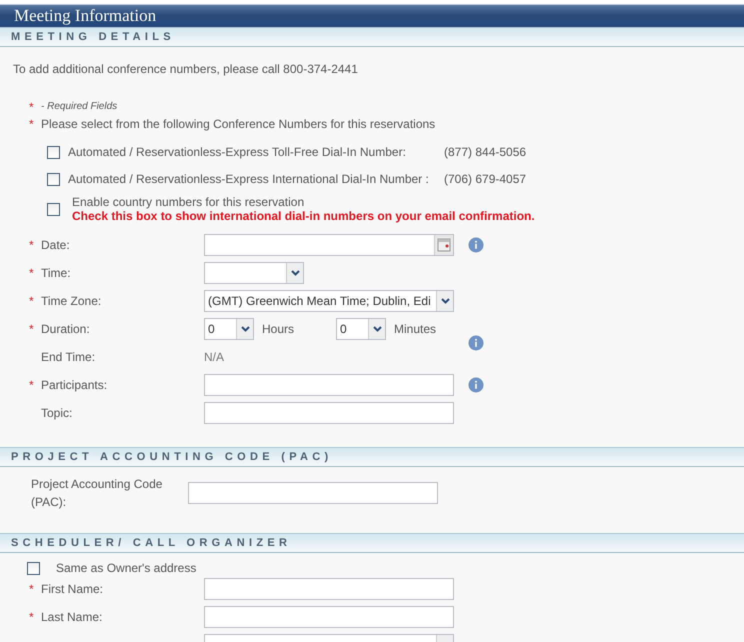 The width and height of the screenshot is (744, 642). I want to click on hint-text: Check this box to show international dial-in numbers on your email confirmation., so click(303, 216).